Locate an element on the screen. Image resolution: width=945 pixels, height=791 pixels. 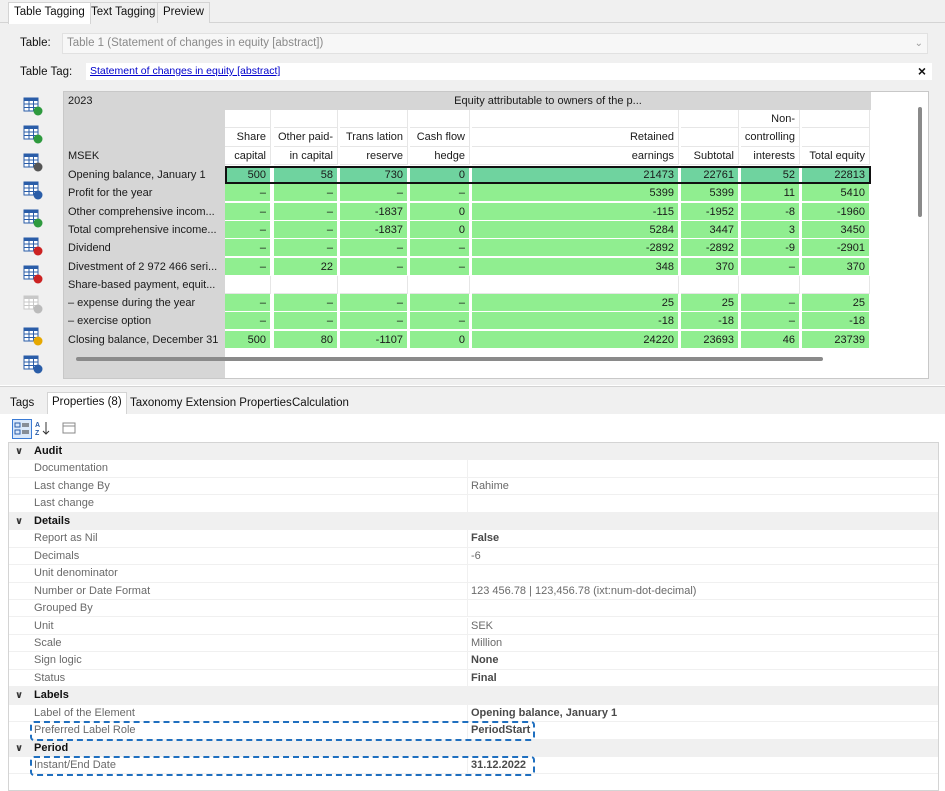
property-value: Million is located at coordinates (486, 643).